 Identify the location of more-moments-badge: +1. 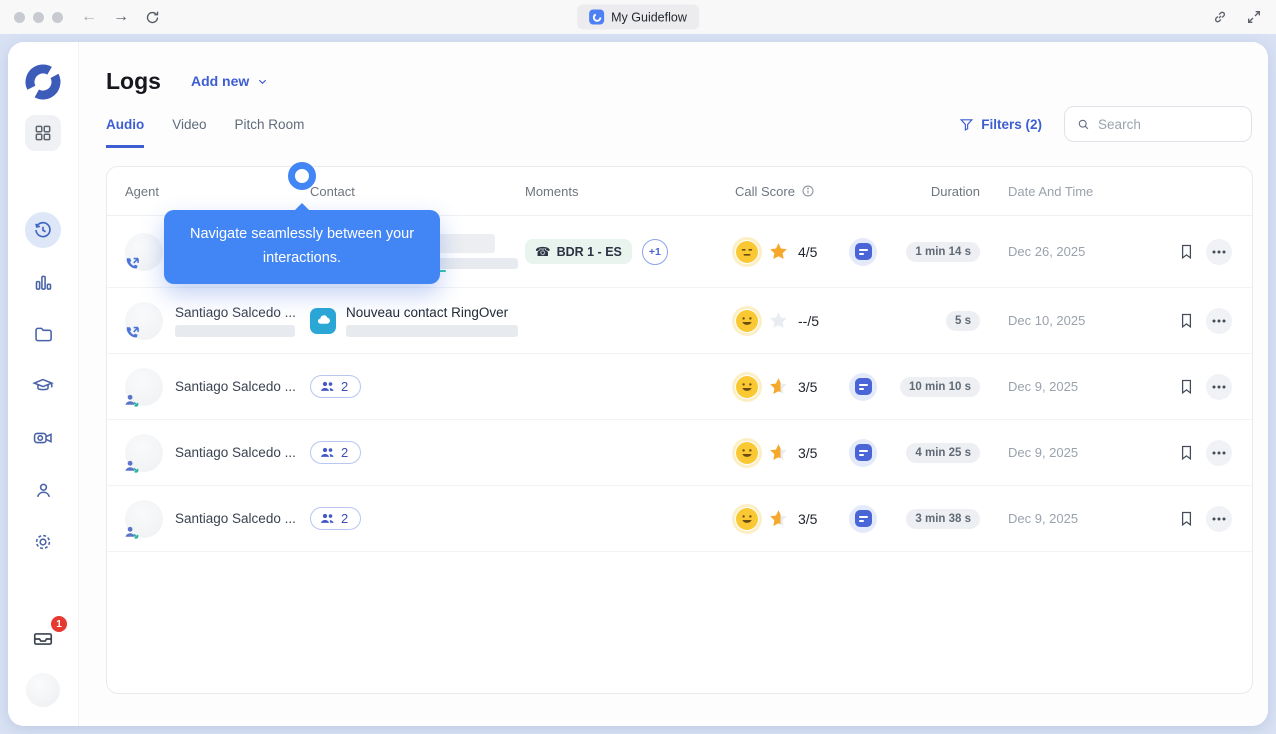
(654, 251).